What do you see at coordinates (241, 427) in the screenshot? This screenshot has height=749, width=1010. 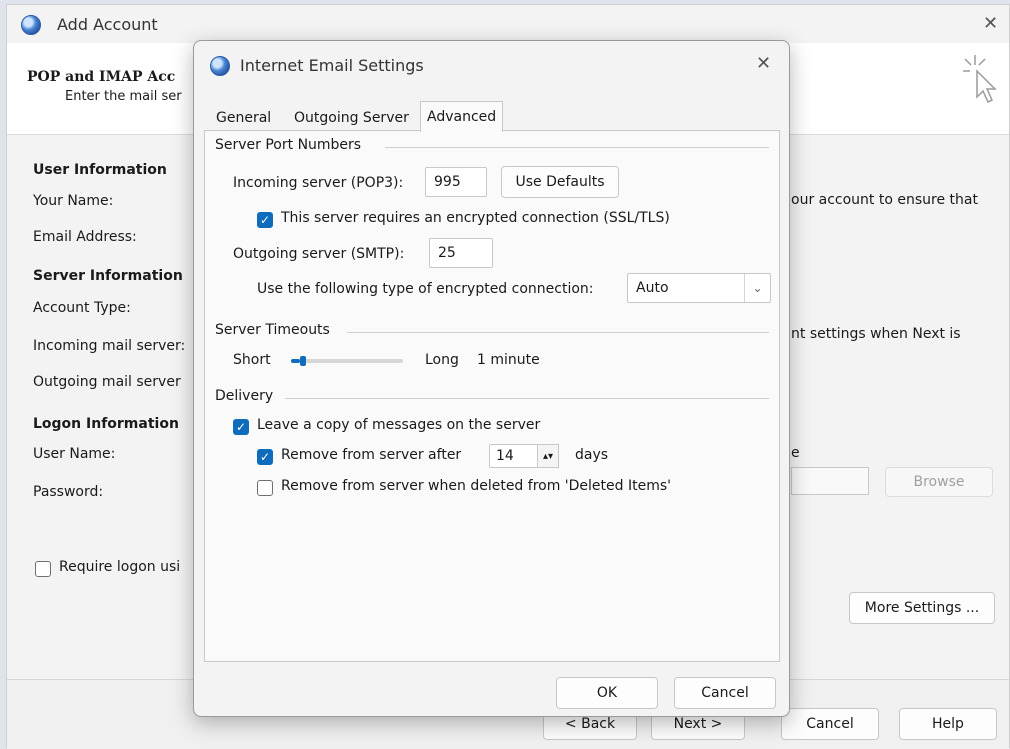 I see `leave-copy-checkbox: ✓` at bounding box center [241, 427].